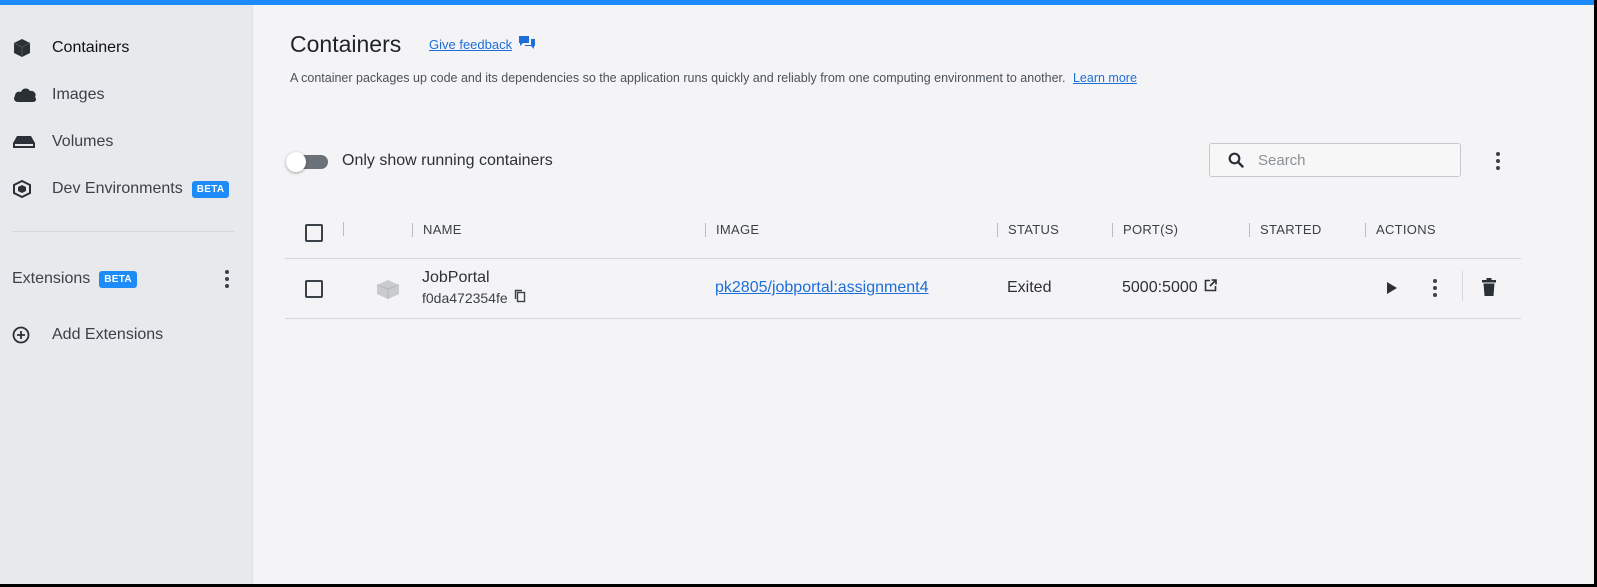 This screenshot has width=1597, height=587. I want to click on extensions-label: Extensions, so click(51, 278).